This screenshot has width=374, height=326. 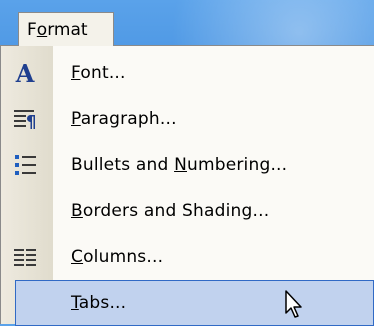 I want to click on format-menu-title-prefix: F, so click(x=32, y=29).